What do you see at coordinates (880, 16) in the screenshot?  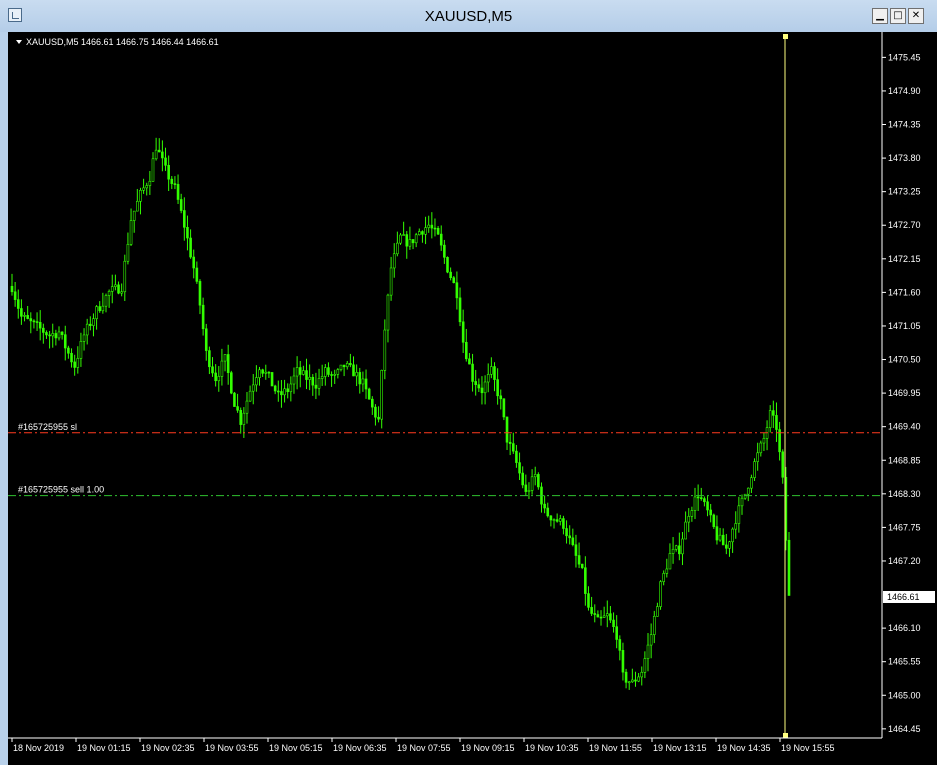 I see `minimize-button: ▁` at bounding box center [880, 16].